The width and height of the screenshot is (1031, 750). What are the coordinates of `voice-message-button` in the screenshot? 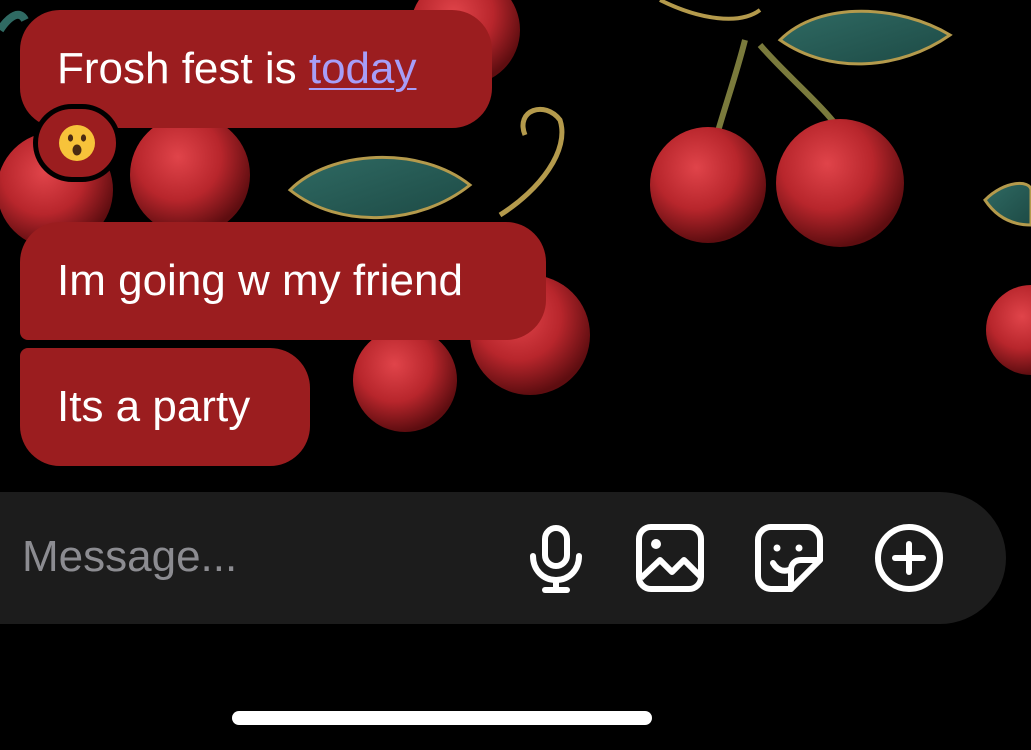 It's located at (556, 558).